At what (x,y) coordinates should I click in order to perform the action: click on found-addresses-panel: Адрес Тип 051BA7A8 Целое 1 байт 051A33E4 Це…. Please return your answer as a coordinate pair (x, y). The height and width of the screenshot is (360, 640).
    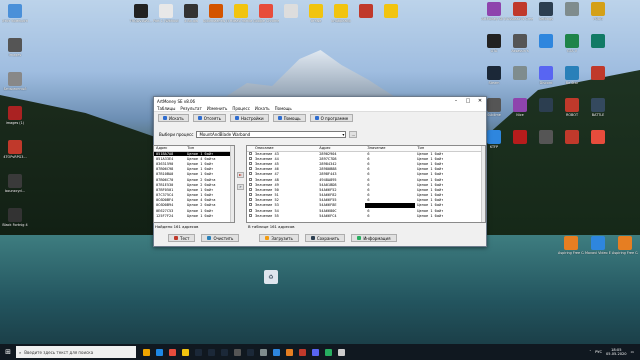
    Looking at the image, I should click on (194, 184).